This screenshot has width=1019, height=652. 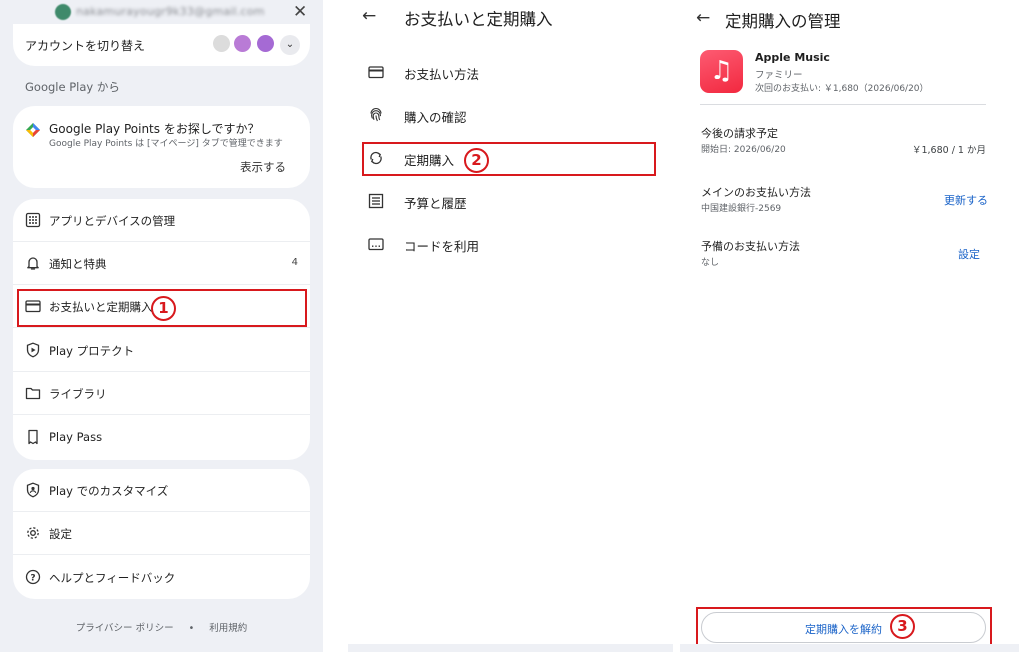 I want to click on step3-badge: 3, so click(x=902, y=626).